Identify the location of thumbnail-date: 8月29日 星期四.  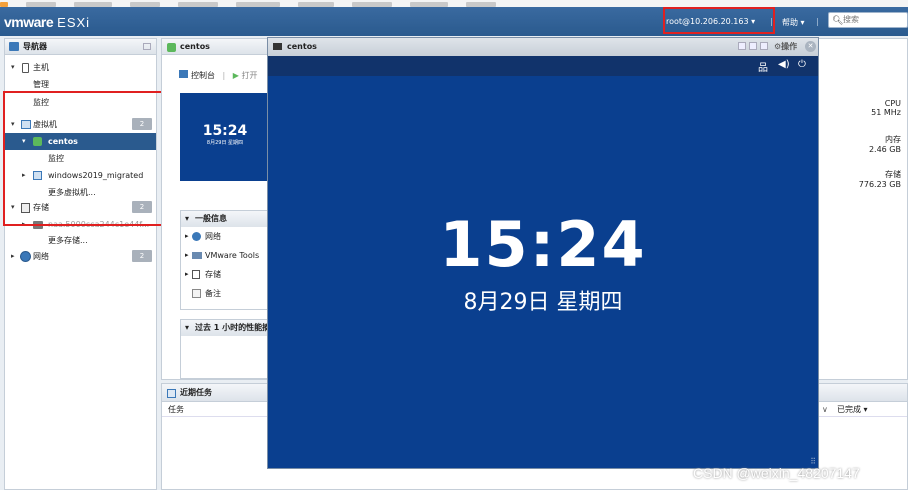
(225, 143).